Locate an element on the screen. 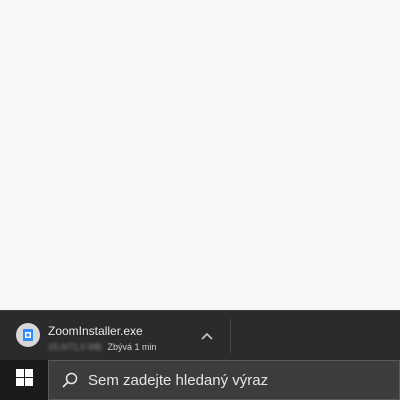 This screenshot has width=400, height=400. download-size-progress: 15,0/71,0 MB is located at coordinates (75, 347).